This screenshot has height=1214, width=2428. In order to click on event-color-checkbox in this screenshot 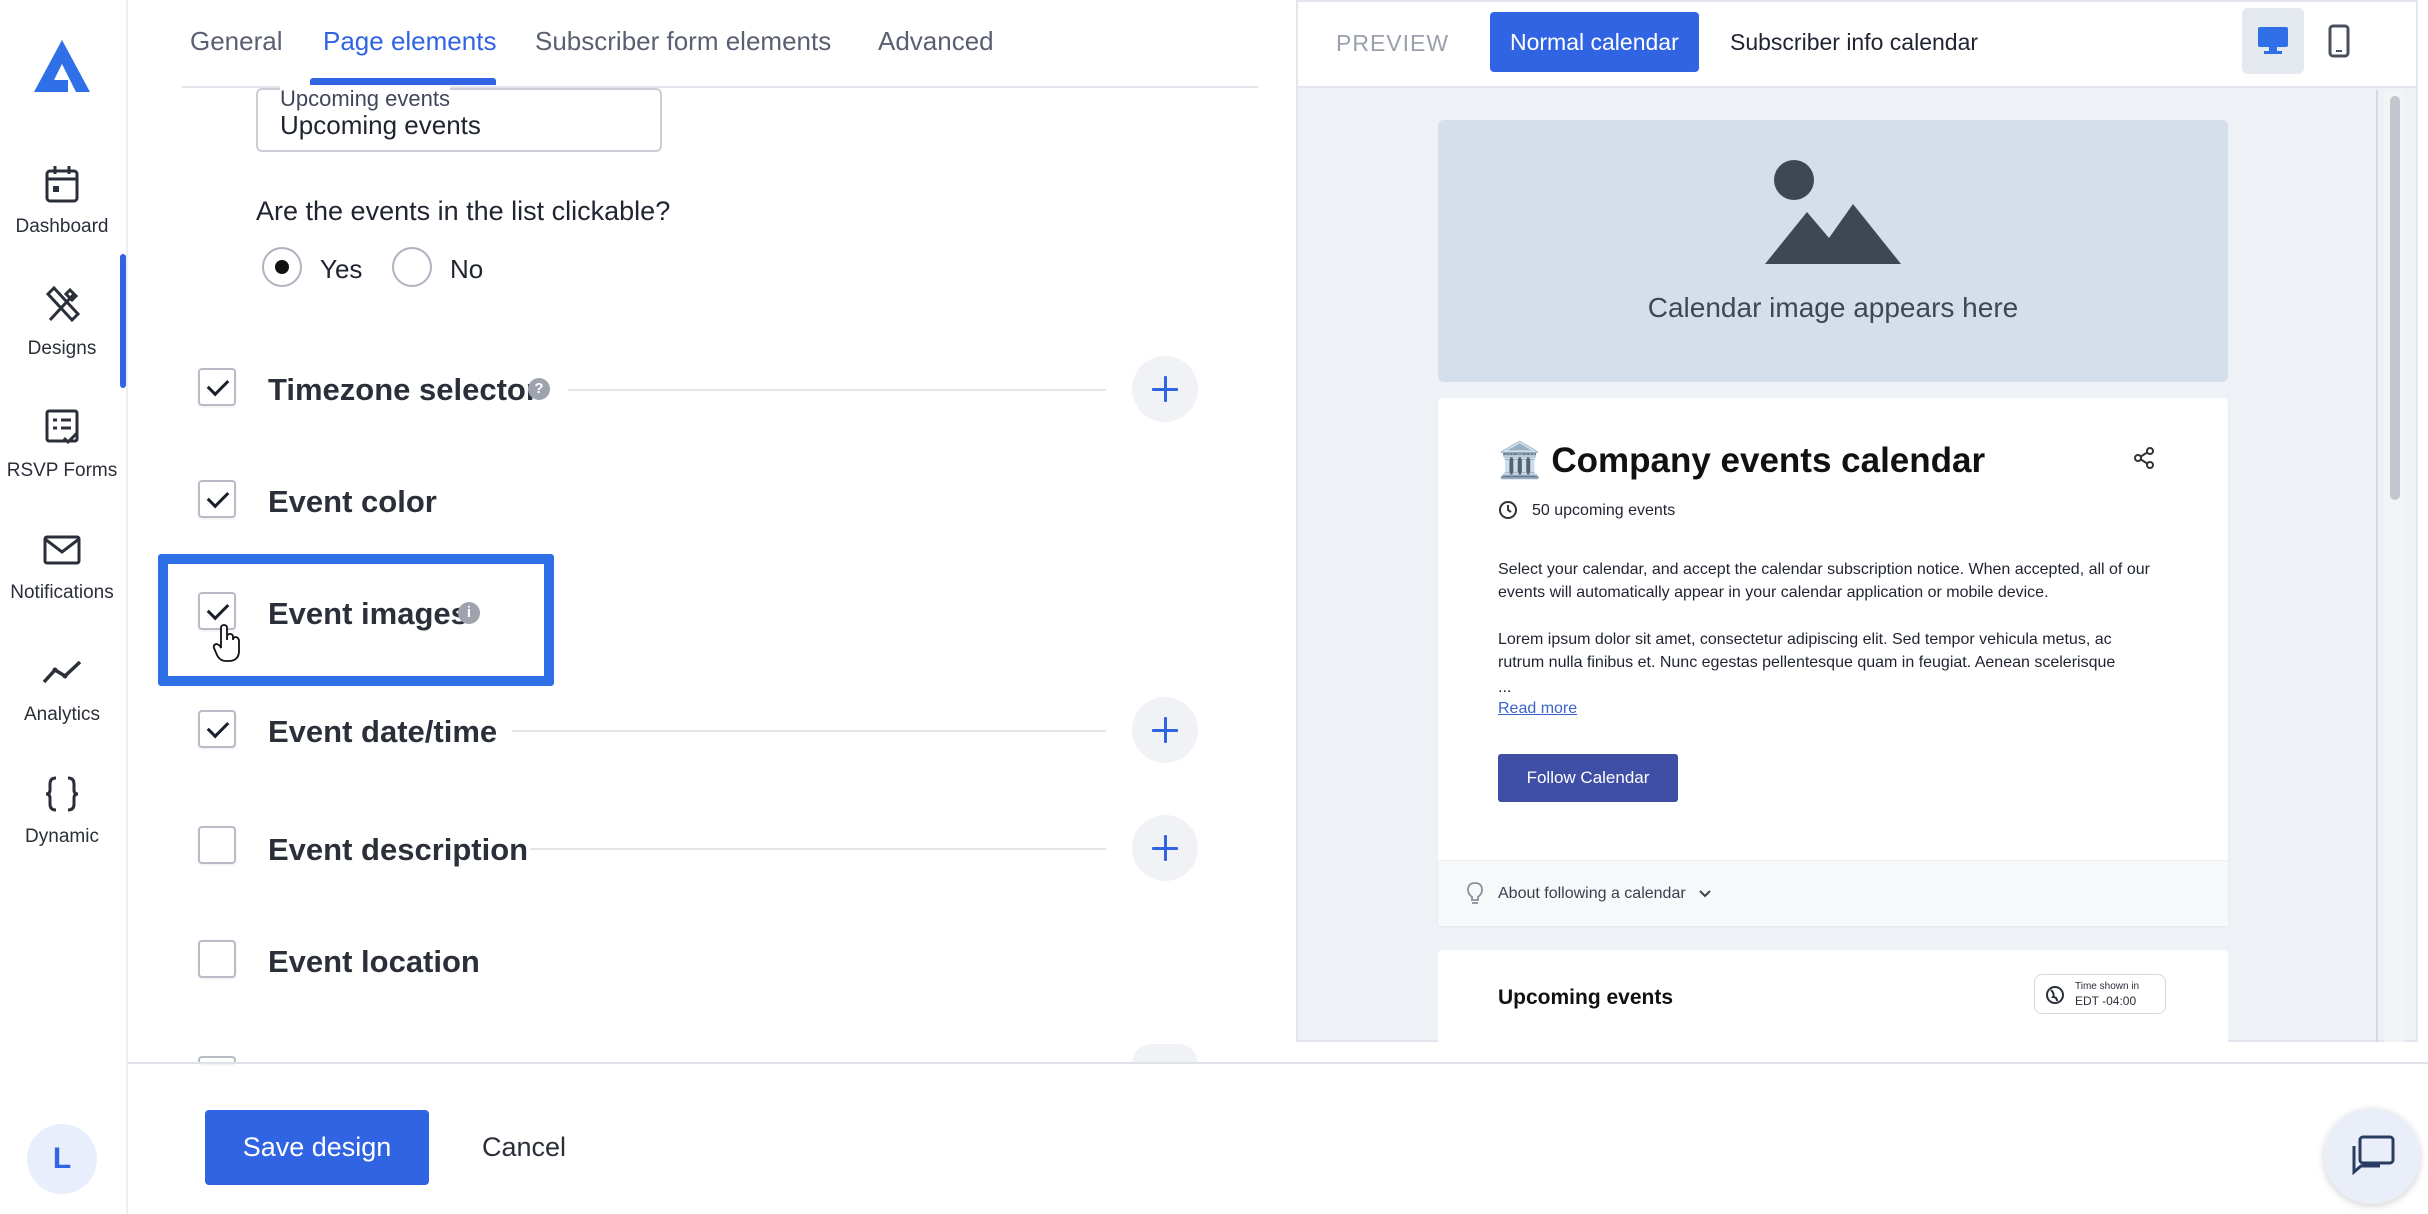, I will do `click(217, 499)`.